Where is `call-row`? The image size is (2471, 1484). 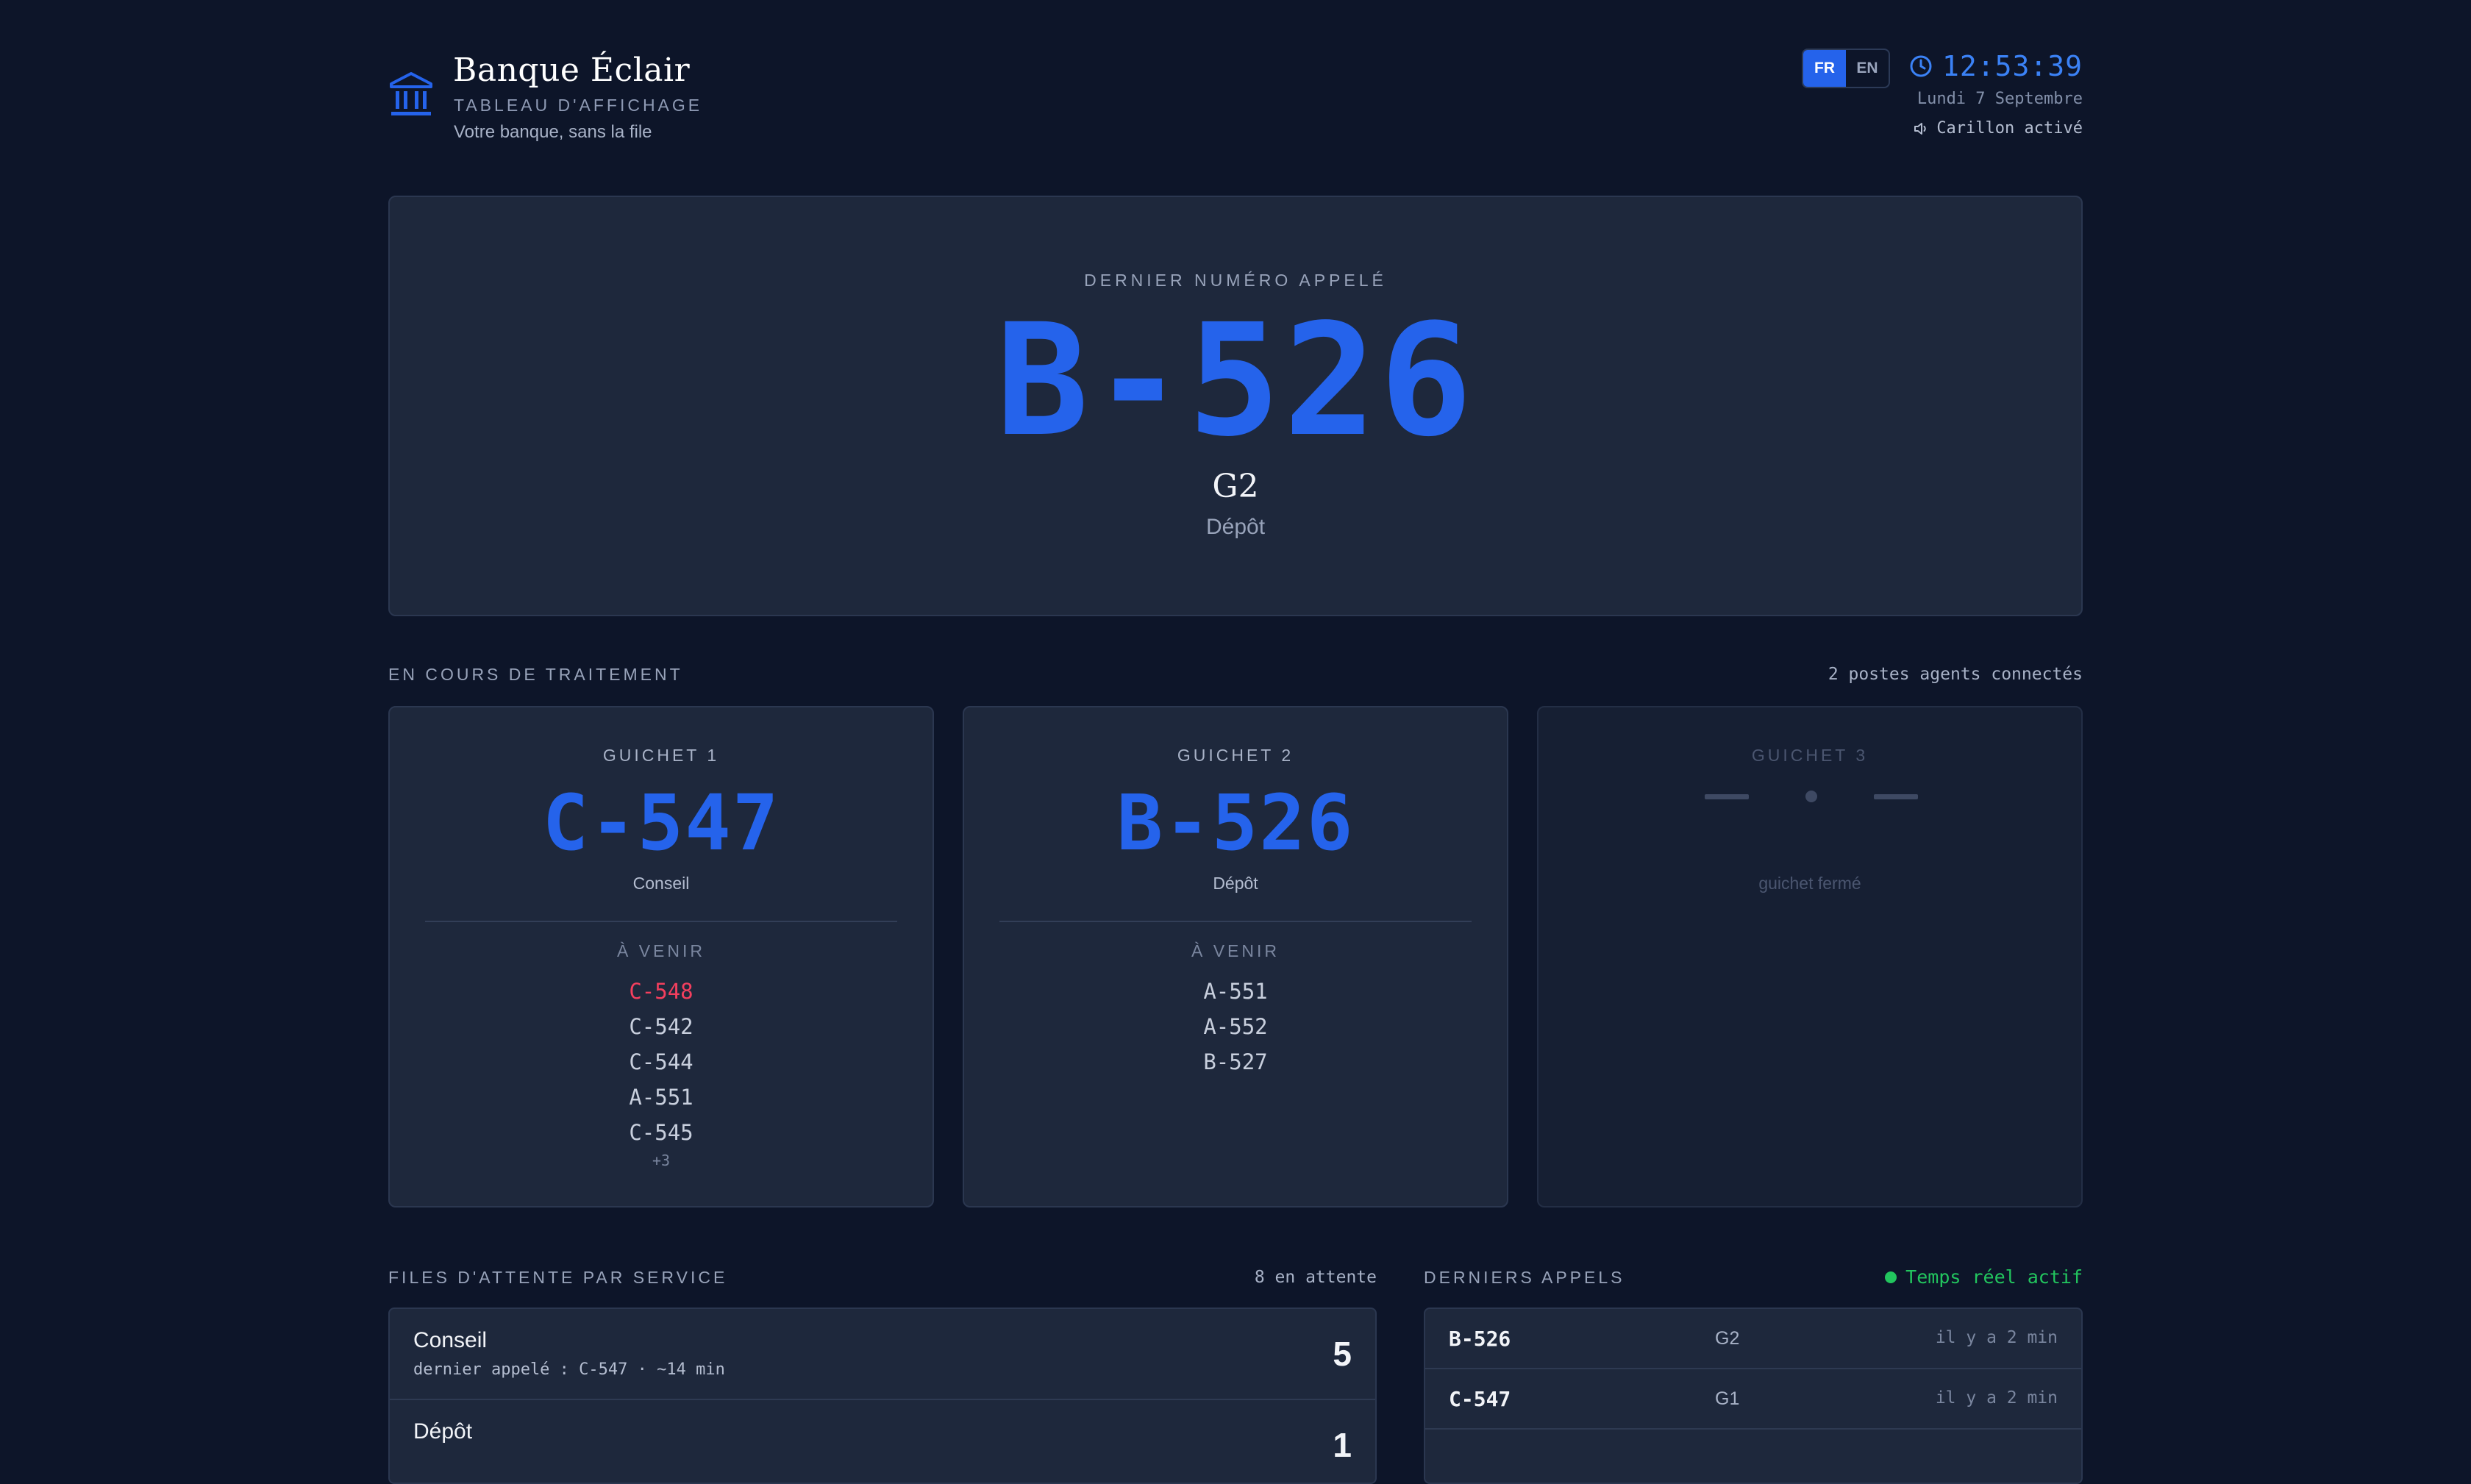
call-row is located at coordinates (1753, 1456).